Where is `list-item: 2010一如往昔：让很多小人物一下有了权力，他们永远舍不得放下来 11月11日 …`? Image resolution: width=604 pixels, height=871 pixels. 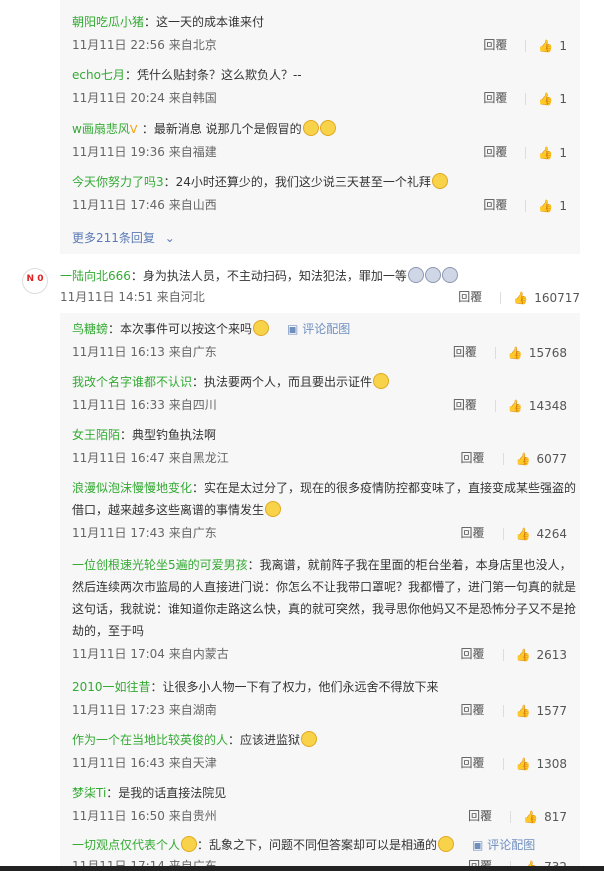 list-item: 2010一如往昔：让很多小人物一下有了权力，他们永远舍不得放下来 11月11日 … is located at coordinates (322, 698).